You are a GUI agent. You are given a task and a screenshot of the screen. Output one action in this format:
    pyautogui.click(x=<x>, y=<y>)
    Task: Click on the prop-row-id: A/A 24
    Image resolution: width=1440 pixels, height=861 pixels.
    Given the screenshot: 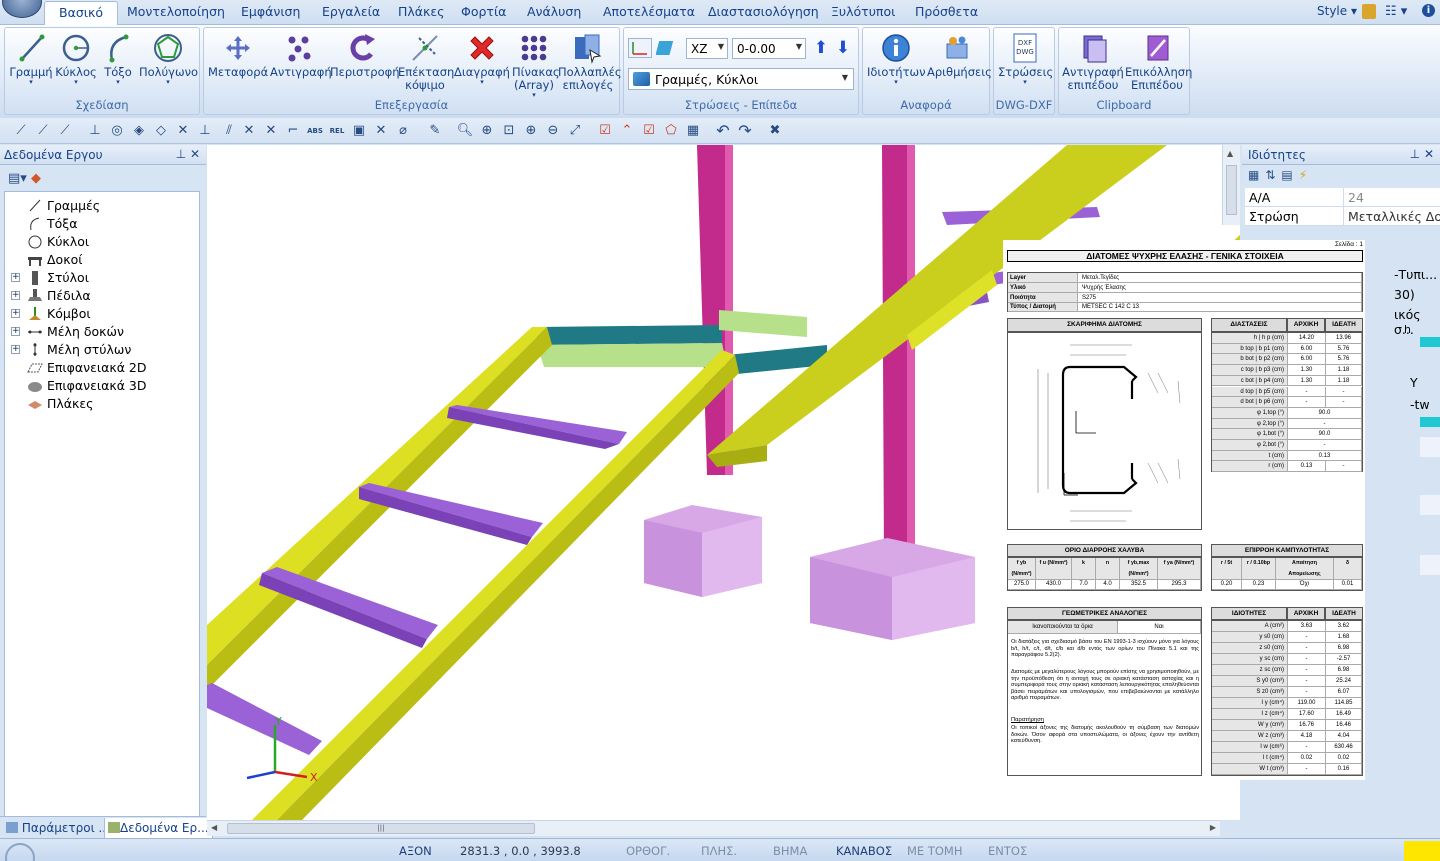 What is the action you would take?
    pyautogui.click(x=1342, y=197)
    